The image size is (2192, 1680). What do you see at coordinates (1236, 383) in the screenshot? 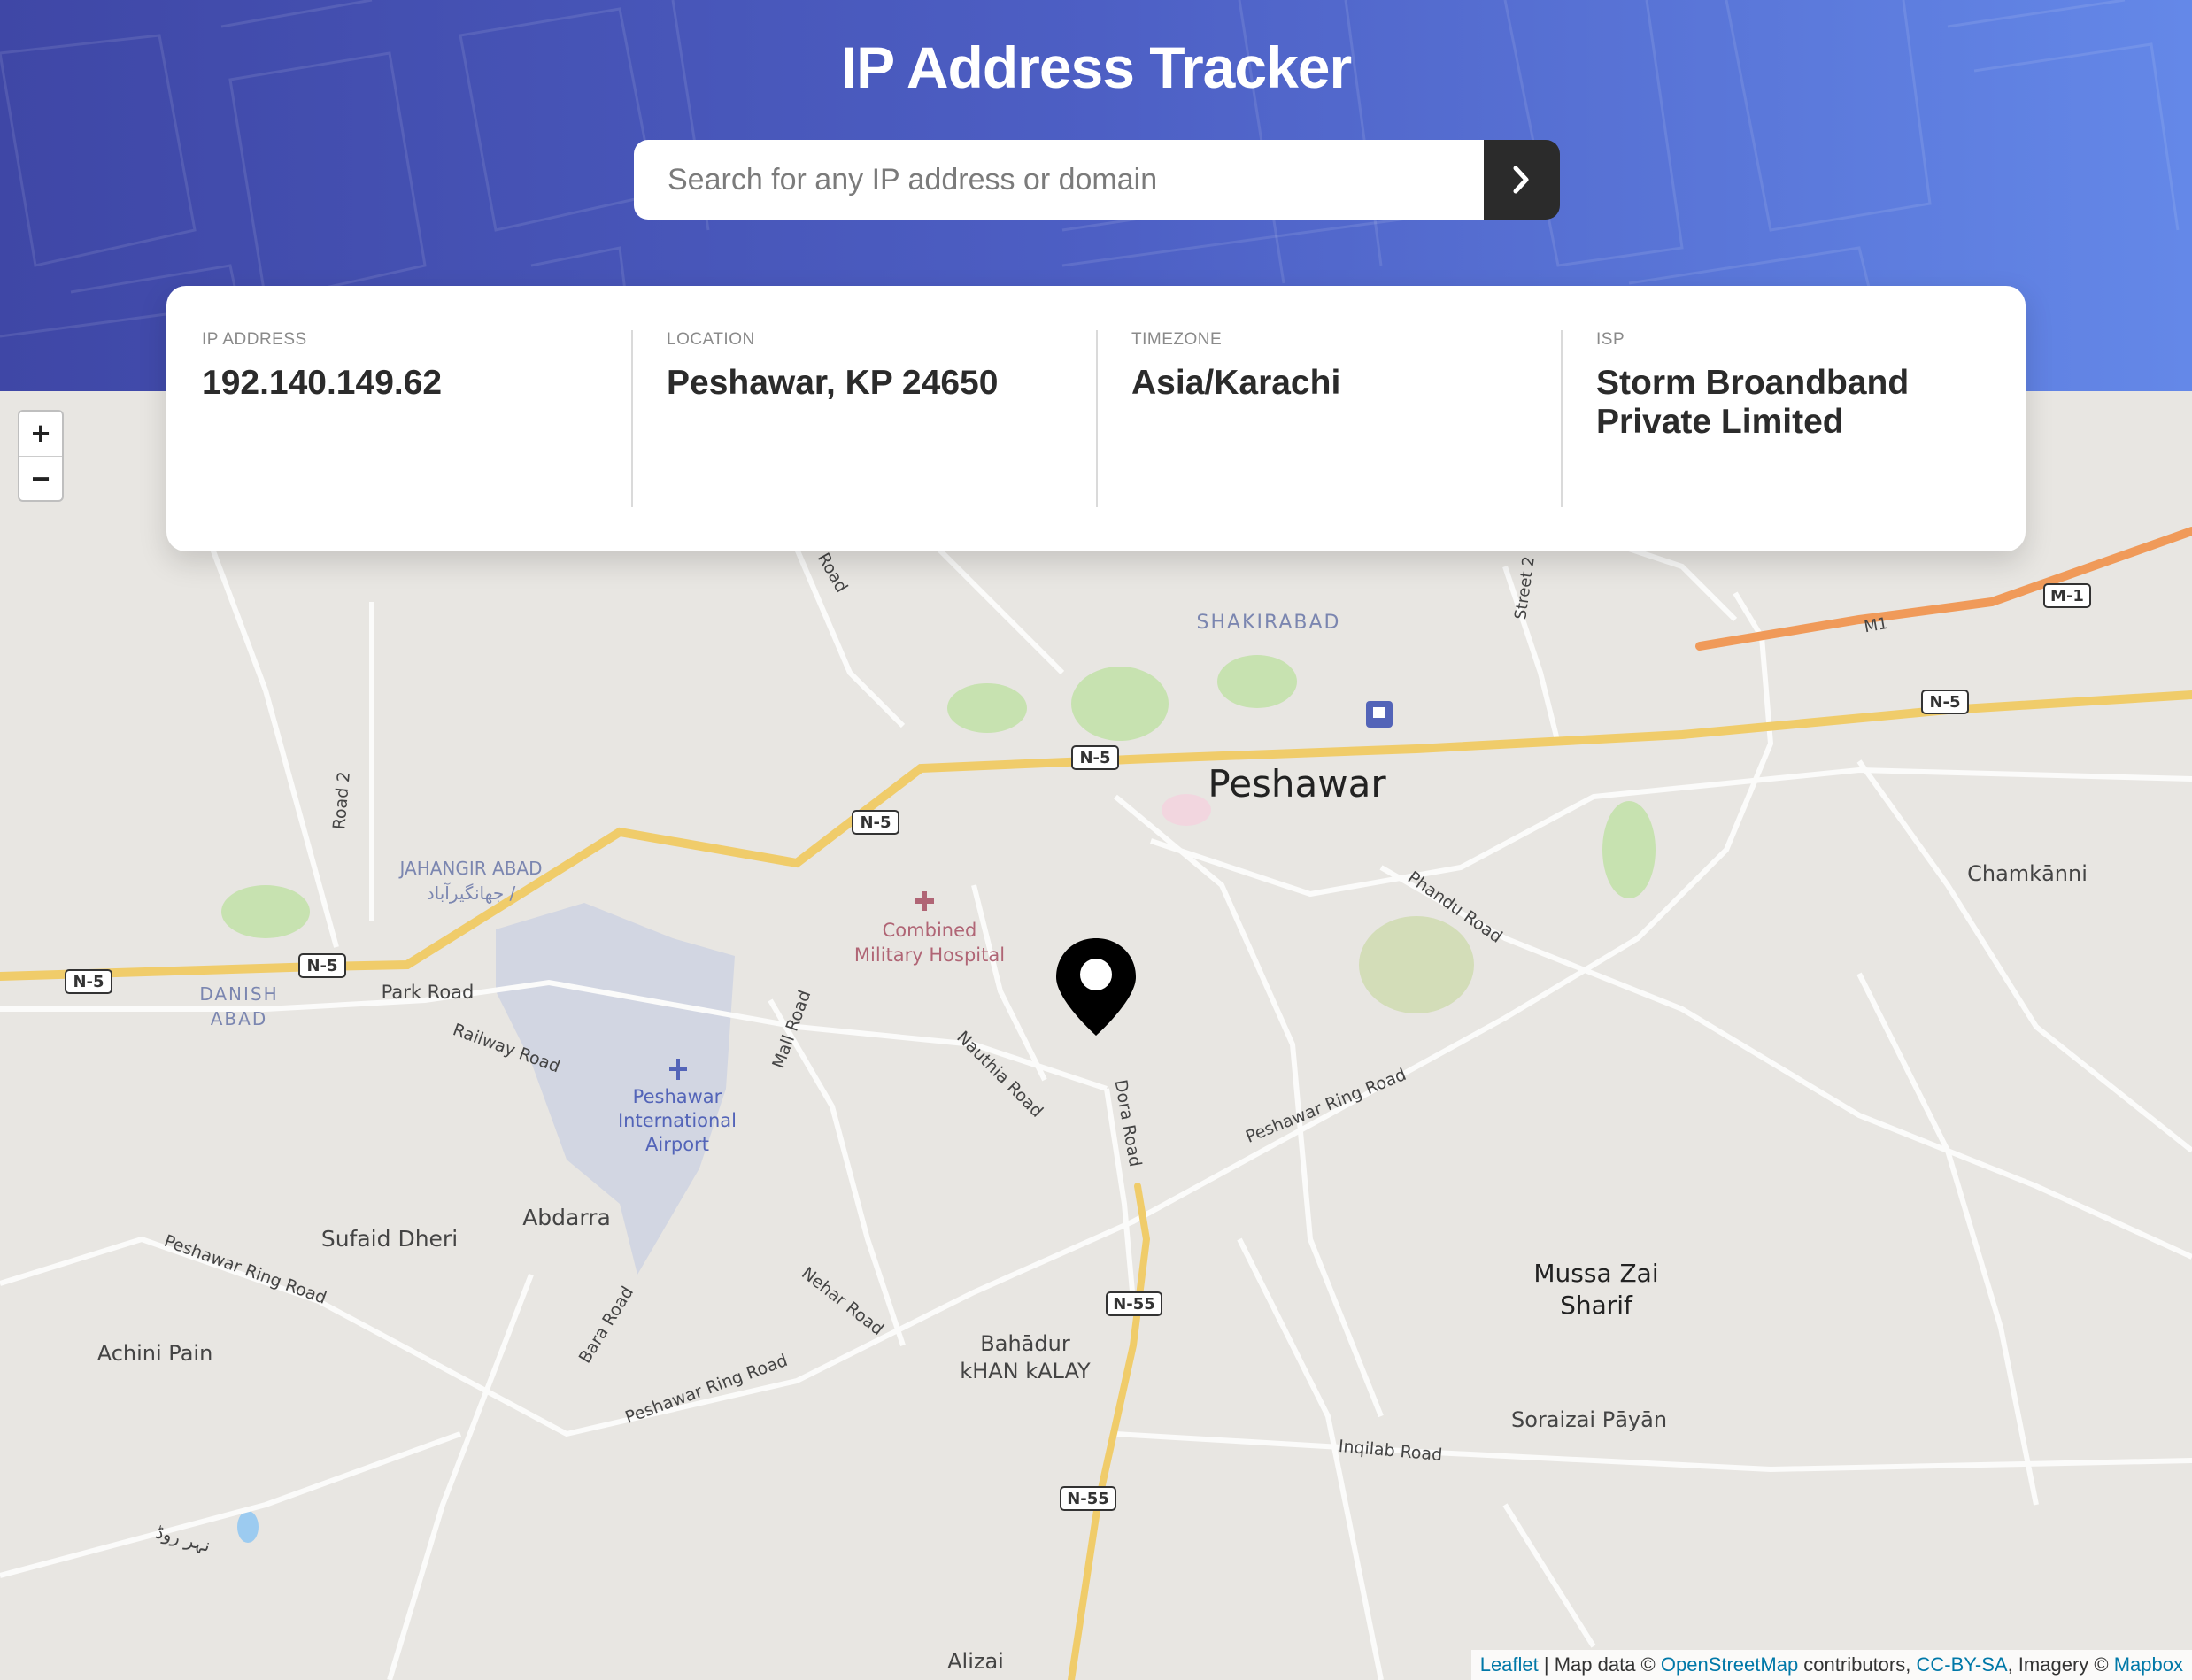
I see `timezone-value: Asia/Karachi` at bounding box center [1236, 383].